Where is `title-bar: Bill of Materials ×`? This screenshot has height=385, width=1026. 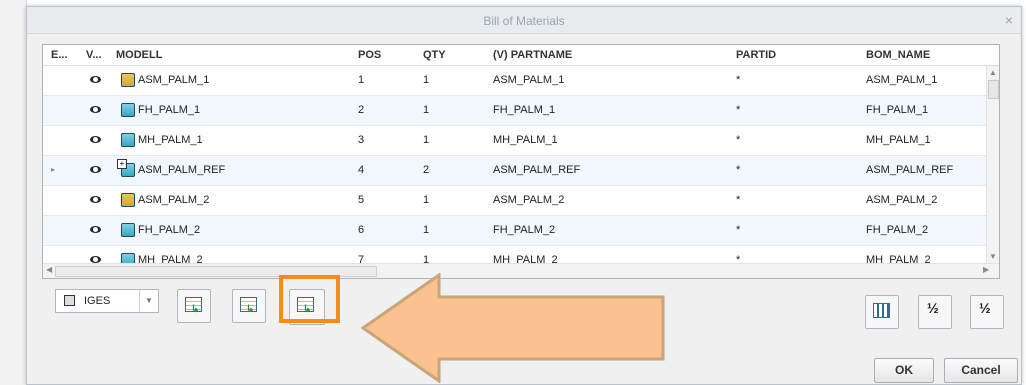
title-bar: Bill of Materials × is located at coordinates (524, 20).